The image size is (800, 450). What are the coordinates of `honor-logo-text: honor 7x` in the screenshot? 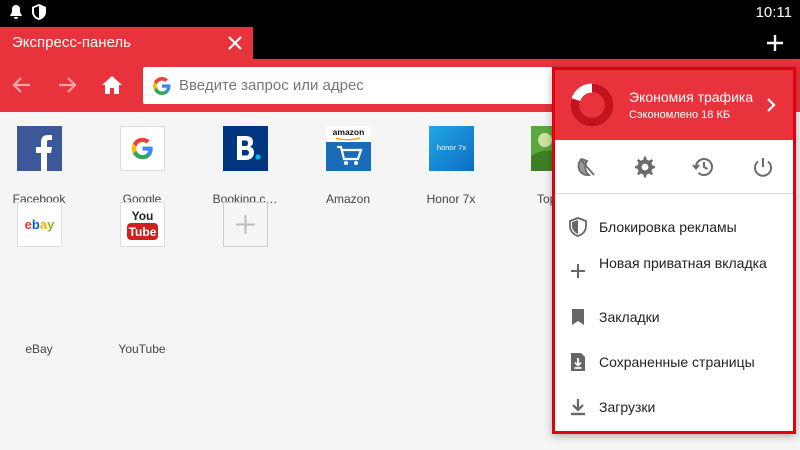 It's located at (451, 147).